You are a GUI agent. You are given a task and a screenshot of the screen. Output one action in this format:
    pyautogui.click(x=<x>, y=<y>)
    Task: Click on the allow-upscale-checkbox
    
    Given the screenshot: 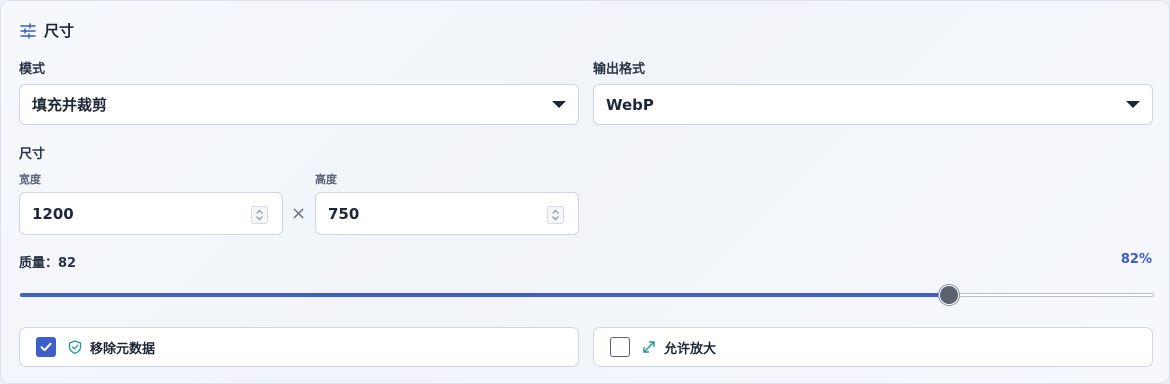 What is the action you would take?
    pyautogui.click(x=620, y=347)
    